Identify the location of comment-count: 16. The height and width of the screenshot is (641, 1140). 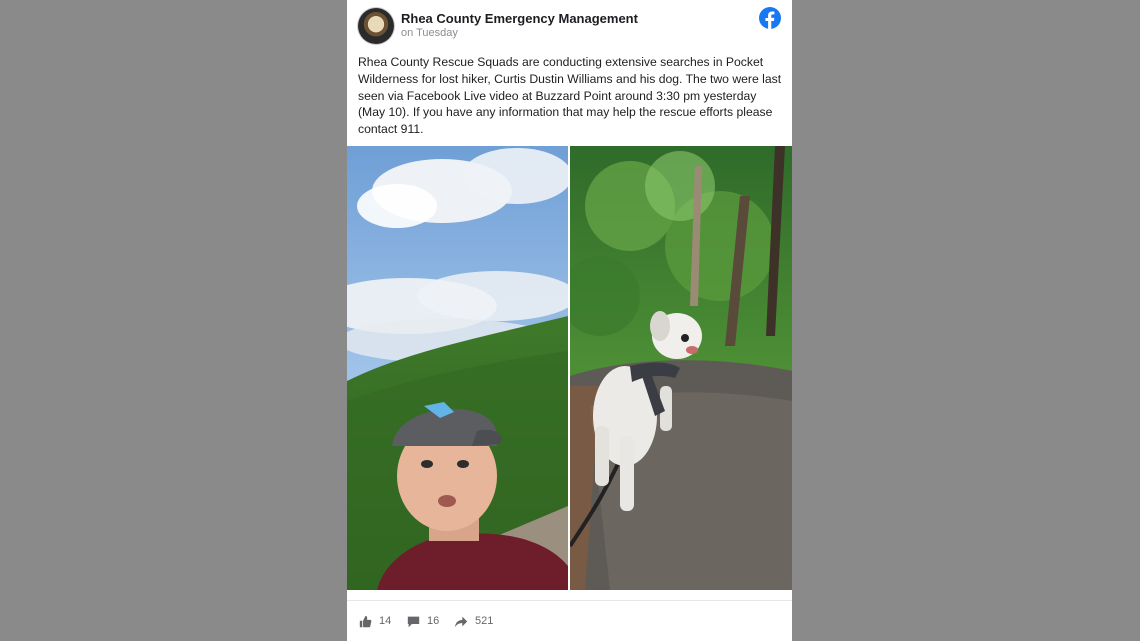
(433, 621).